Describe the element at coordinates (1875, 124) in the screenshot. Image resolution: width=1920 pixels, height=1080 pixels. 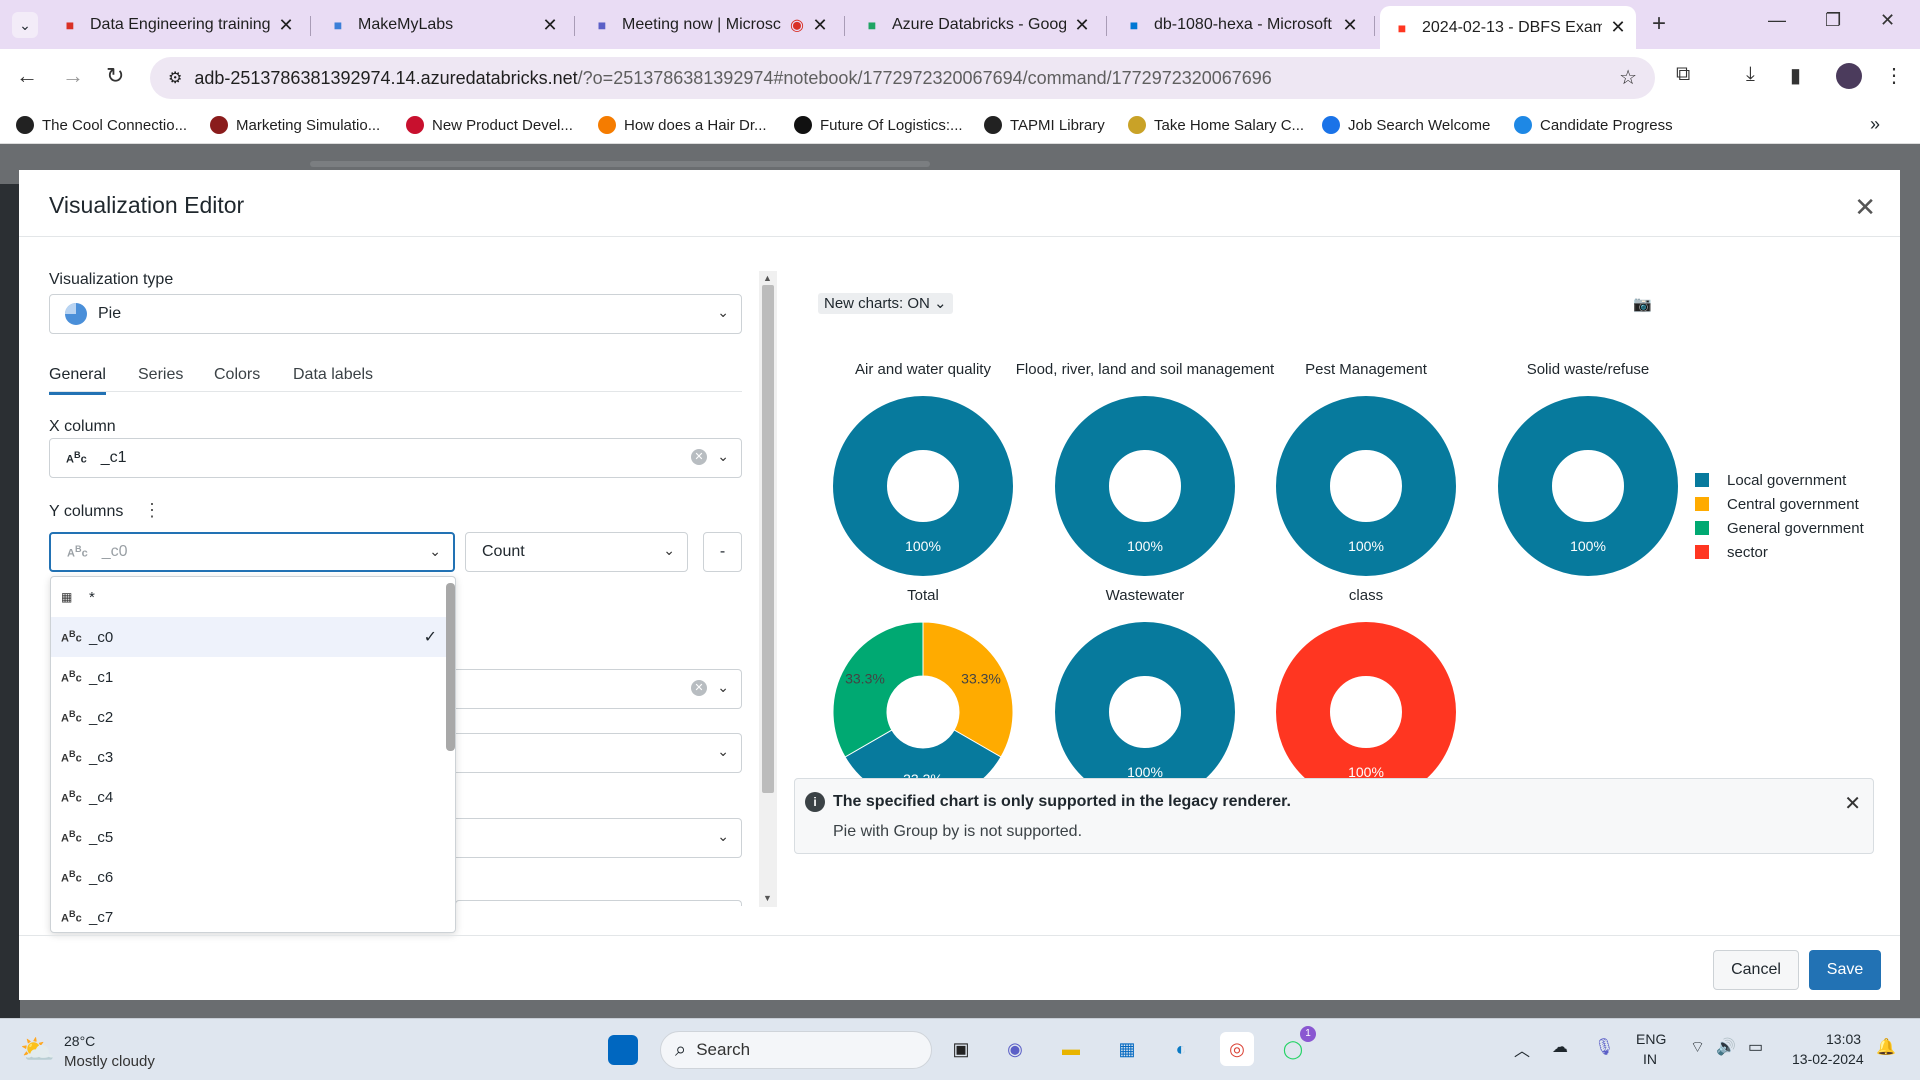
I see `more-bookmarks-icon: »` at that location.